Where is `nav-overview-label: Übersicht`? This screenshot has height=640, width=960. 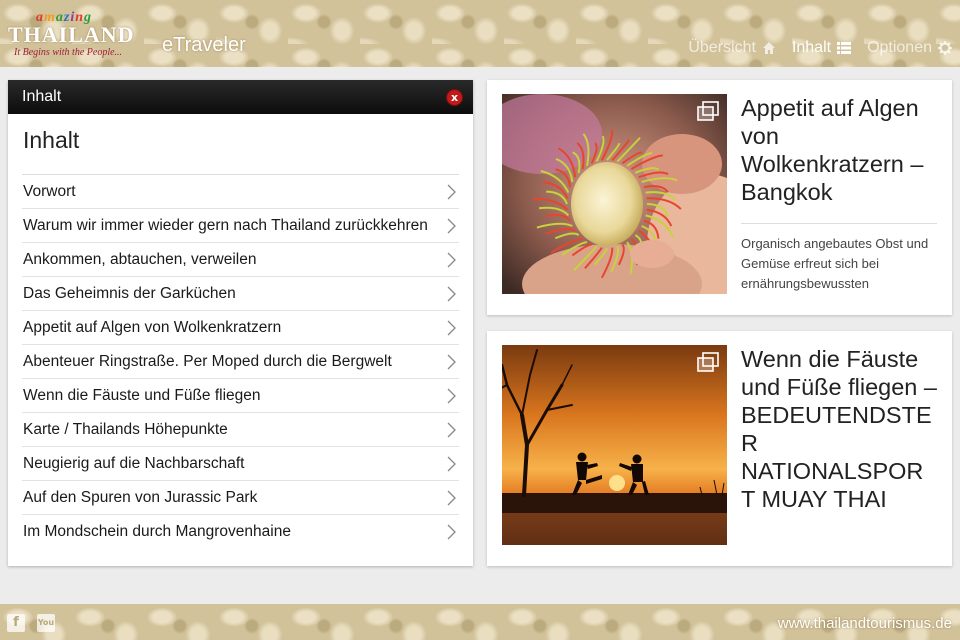 nav-overview-label: Übersicht is located at coordinates (722, 47).